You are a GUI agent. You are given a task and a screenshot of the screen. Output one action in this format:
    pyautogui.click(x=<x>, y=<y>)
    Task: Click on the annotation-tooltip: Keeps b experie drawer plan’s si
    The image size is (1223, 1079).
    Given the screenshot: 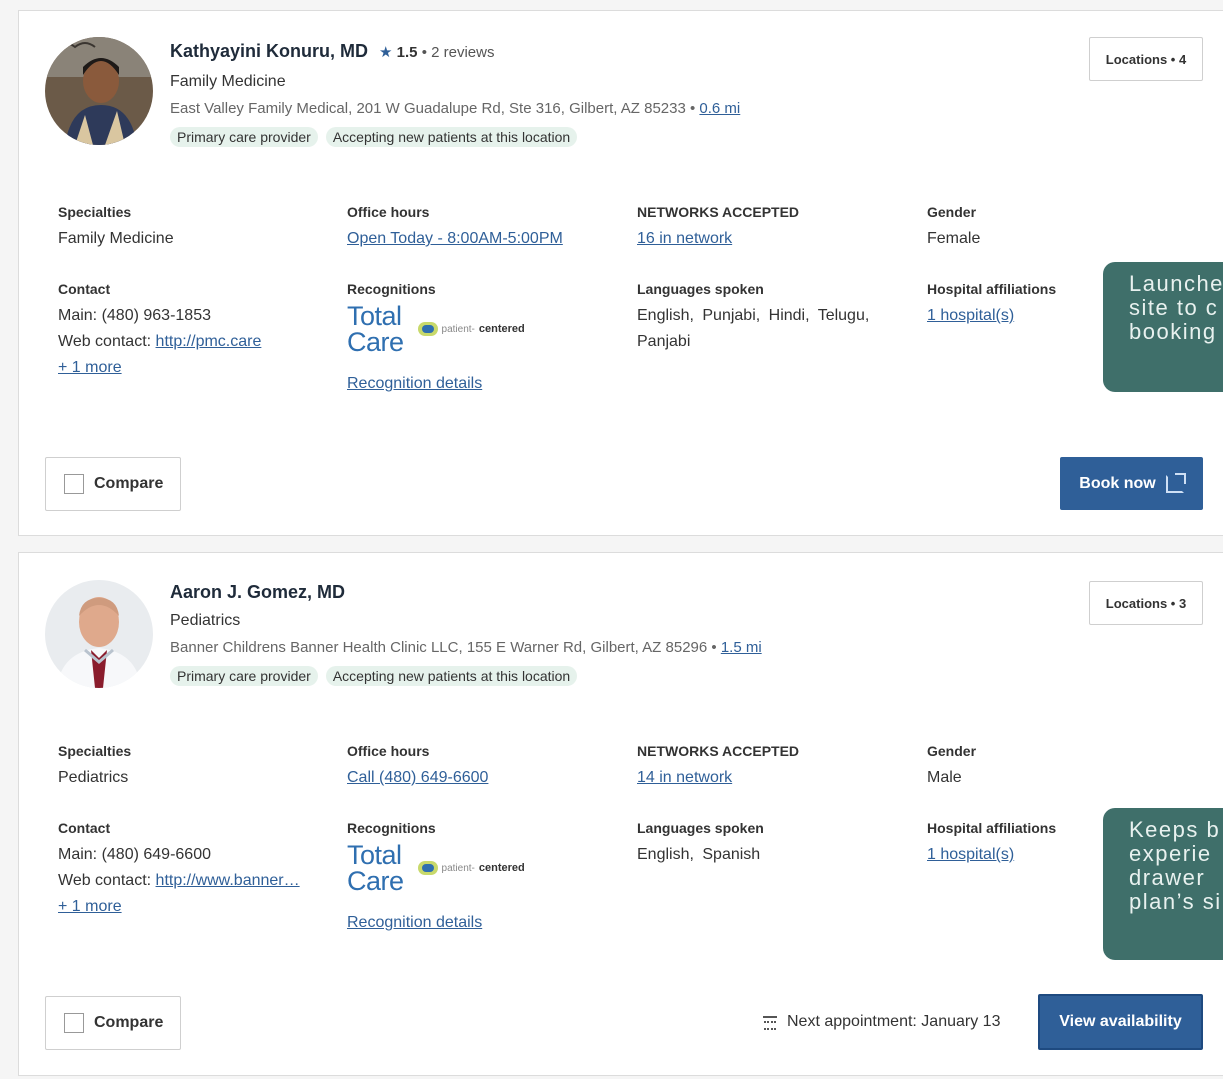 What is the action you would take?
    pyautogui.click(x=1163, y=884)
    